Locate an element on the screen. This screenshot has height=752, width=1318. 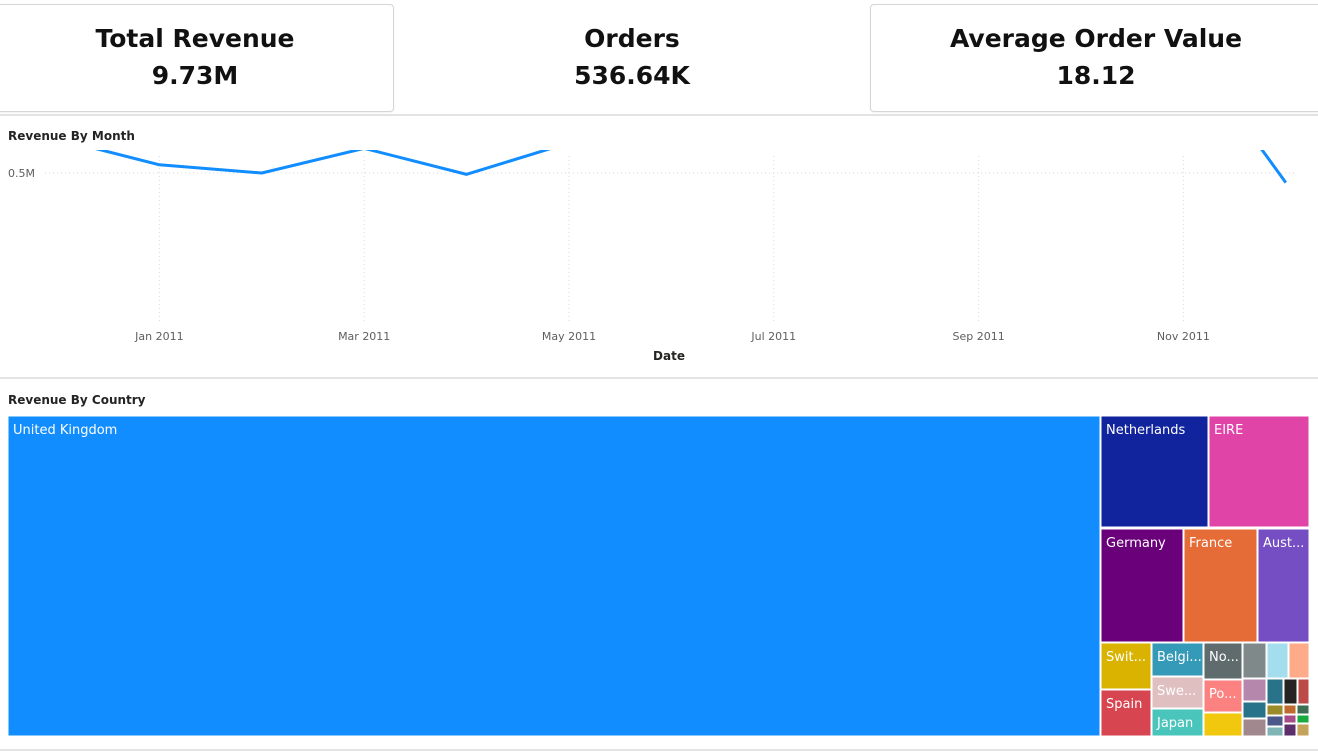
treemap-label: Japan is located at coordinates (1174, 723).